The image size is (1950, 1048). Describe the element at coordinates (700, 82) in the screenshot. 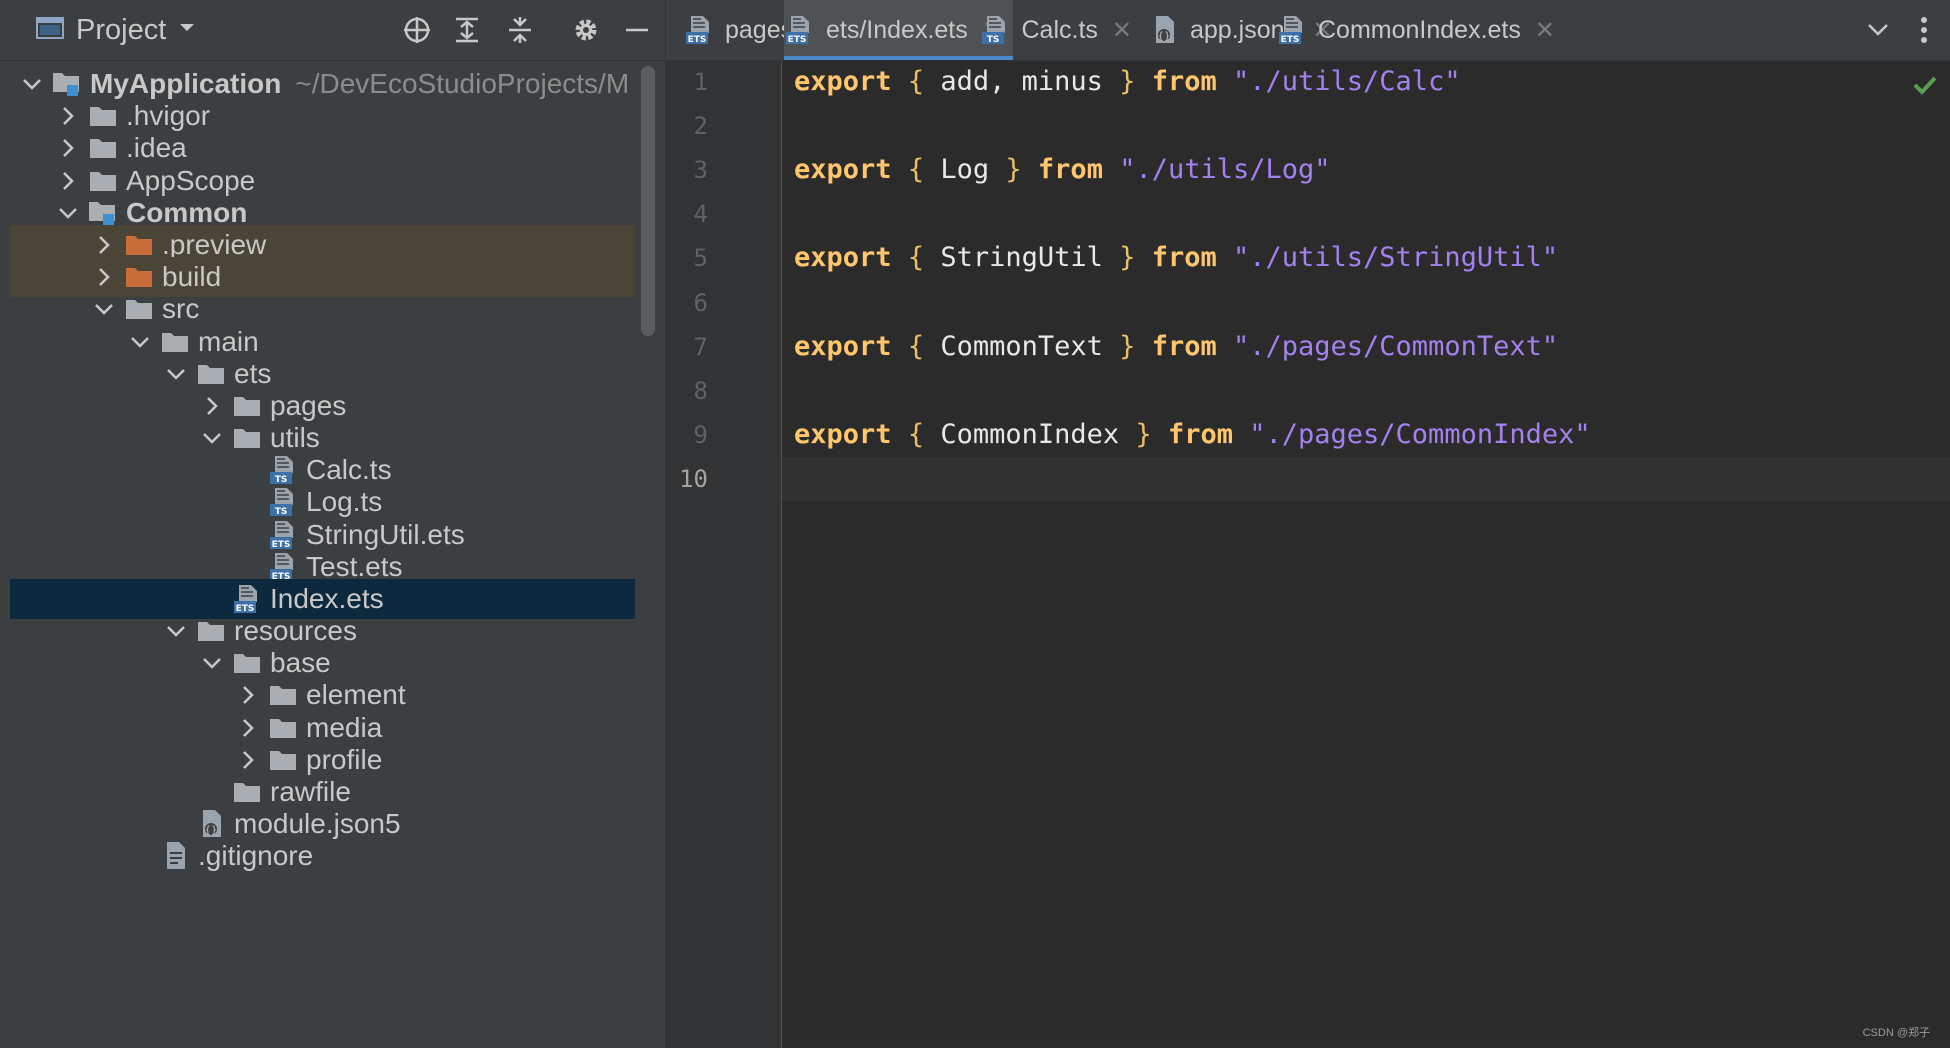

I see `line-number: 1` at that location.